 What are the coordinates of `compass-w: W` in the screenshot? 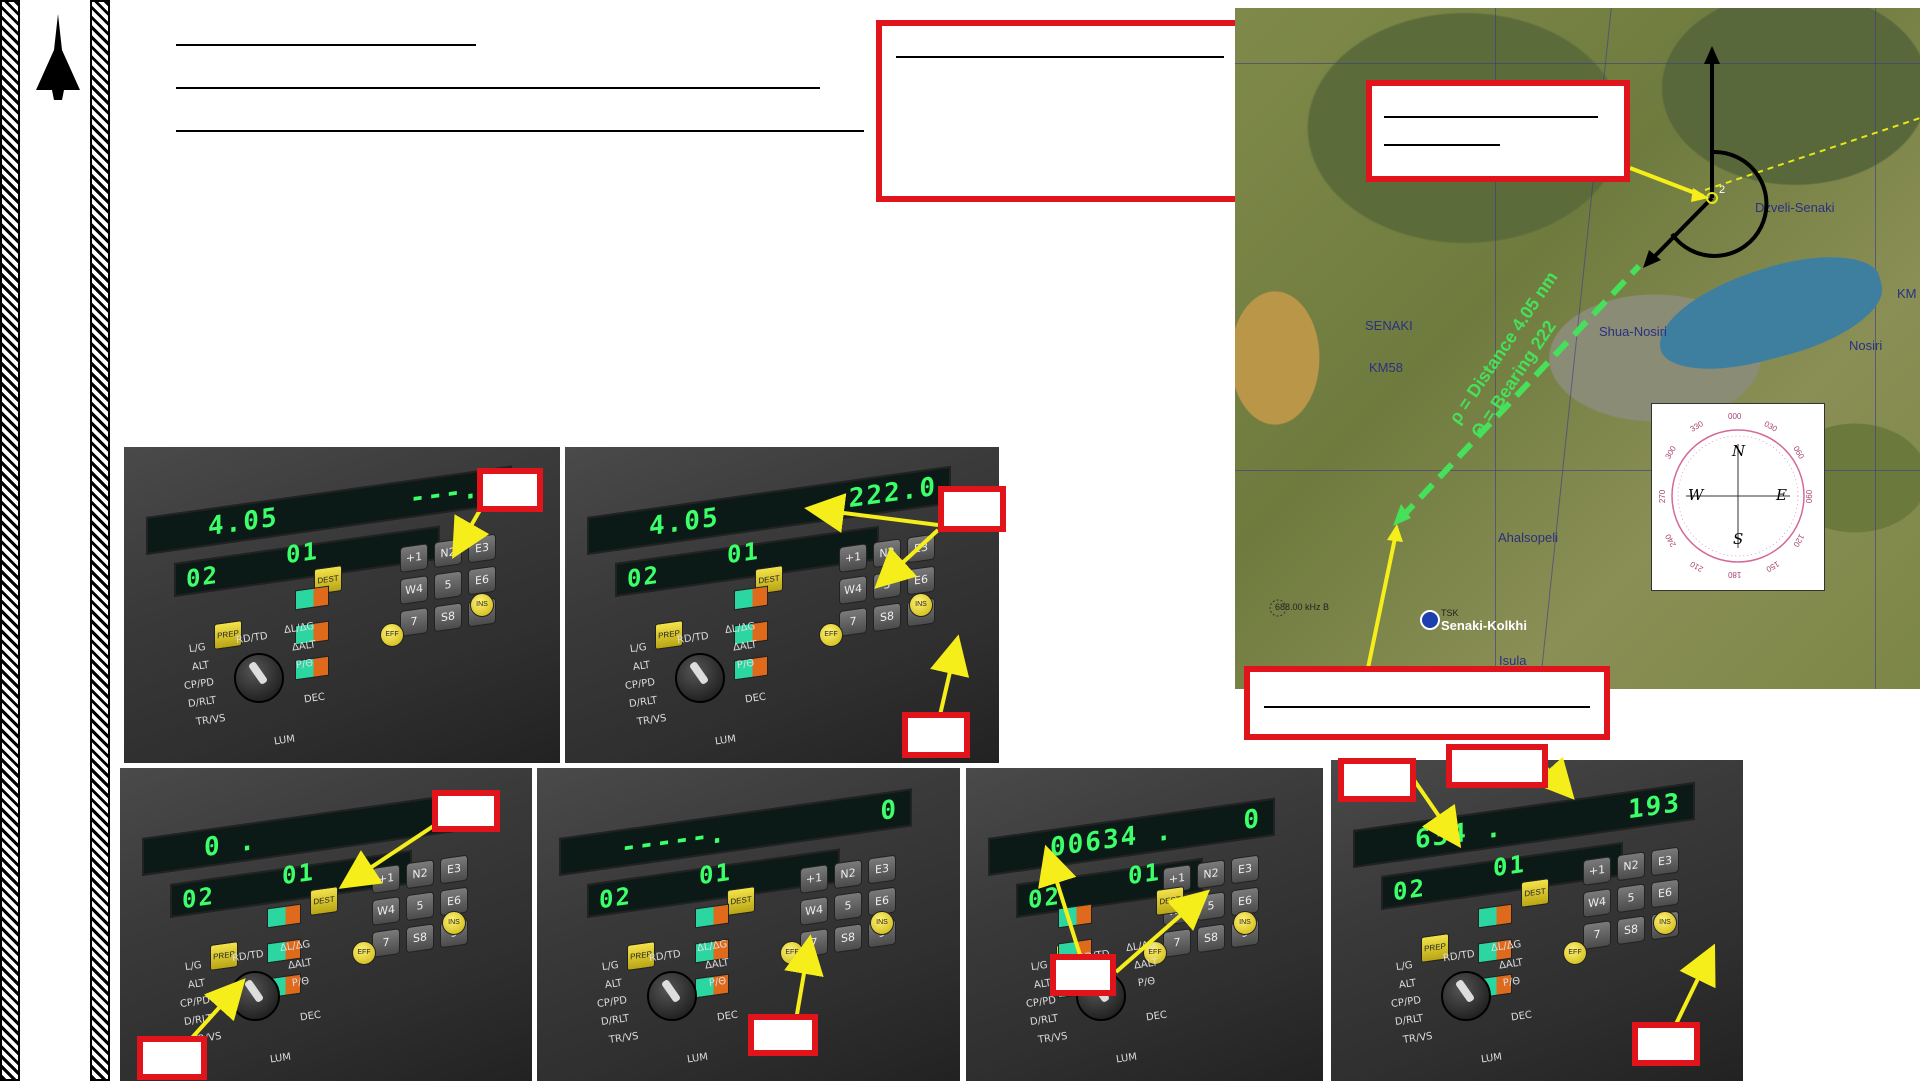 It's located at (1696, 495).